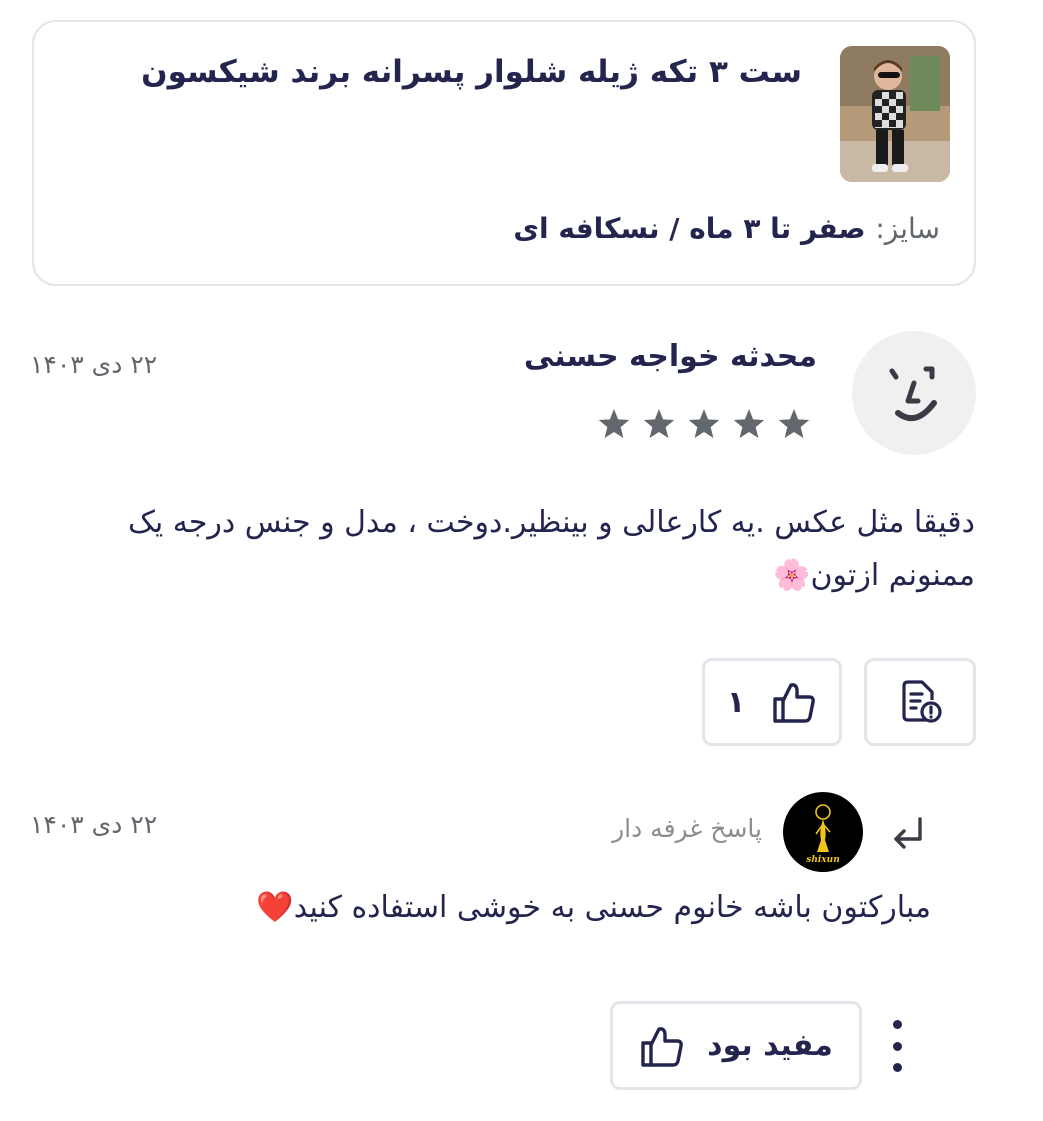  I want to click on more-options-button, so click(897, 1046).